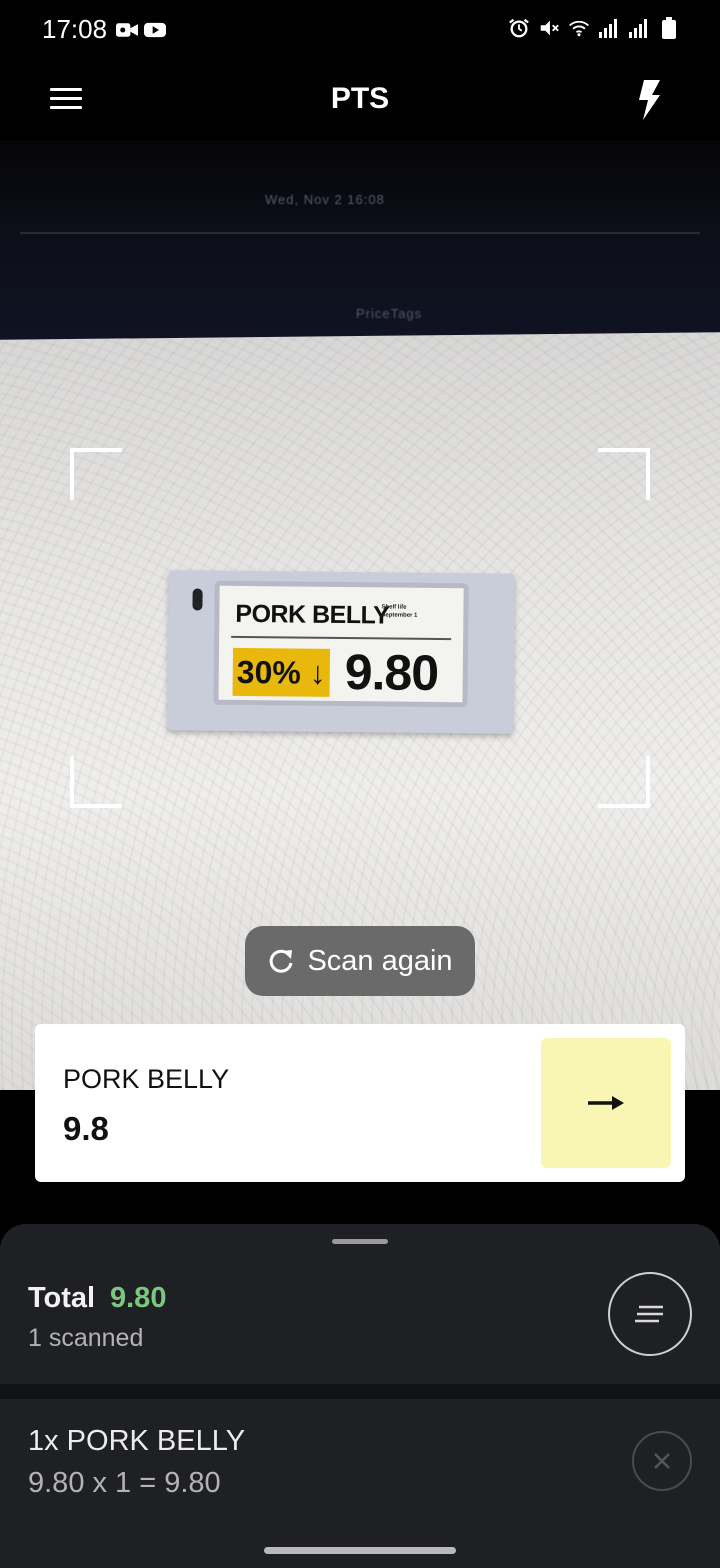 The width and height of the screenshot is (720, 1568). I want to click on add-item-button, so click(606, 1103).